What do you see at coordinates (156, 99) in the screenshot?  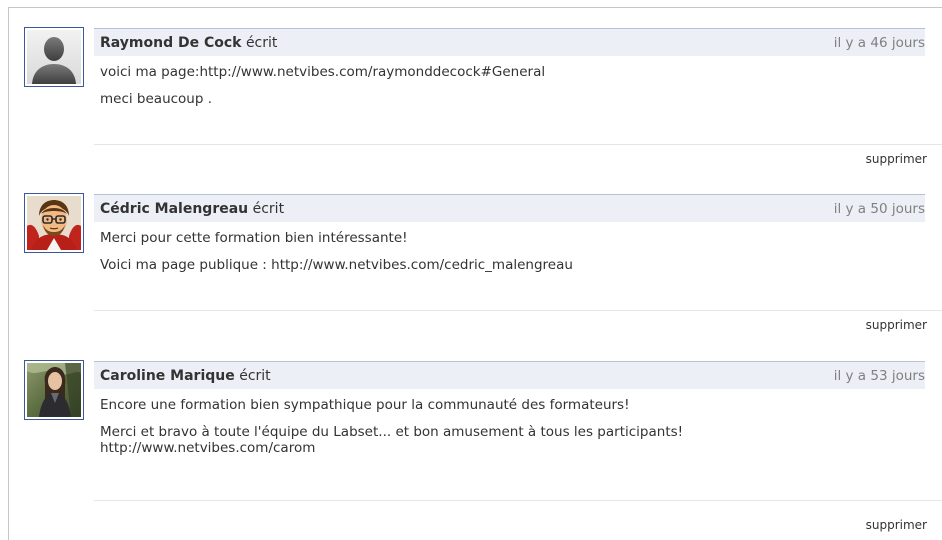 I see `comment-text-line: meci beaucoup .` at bounding box center [156, 99].